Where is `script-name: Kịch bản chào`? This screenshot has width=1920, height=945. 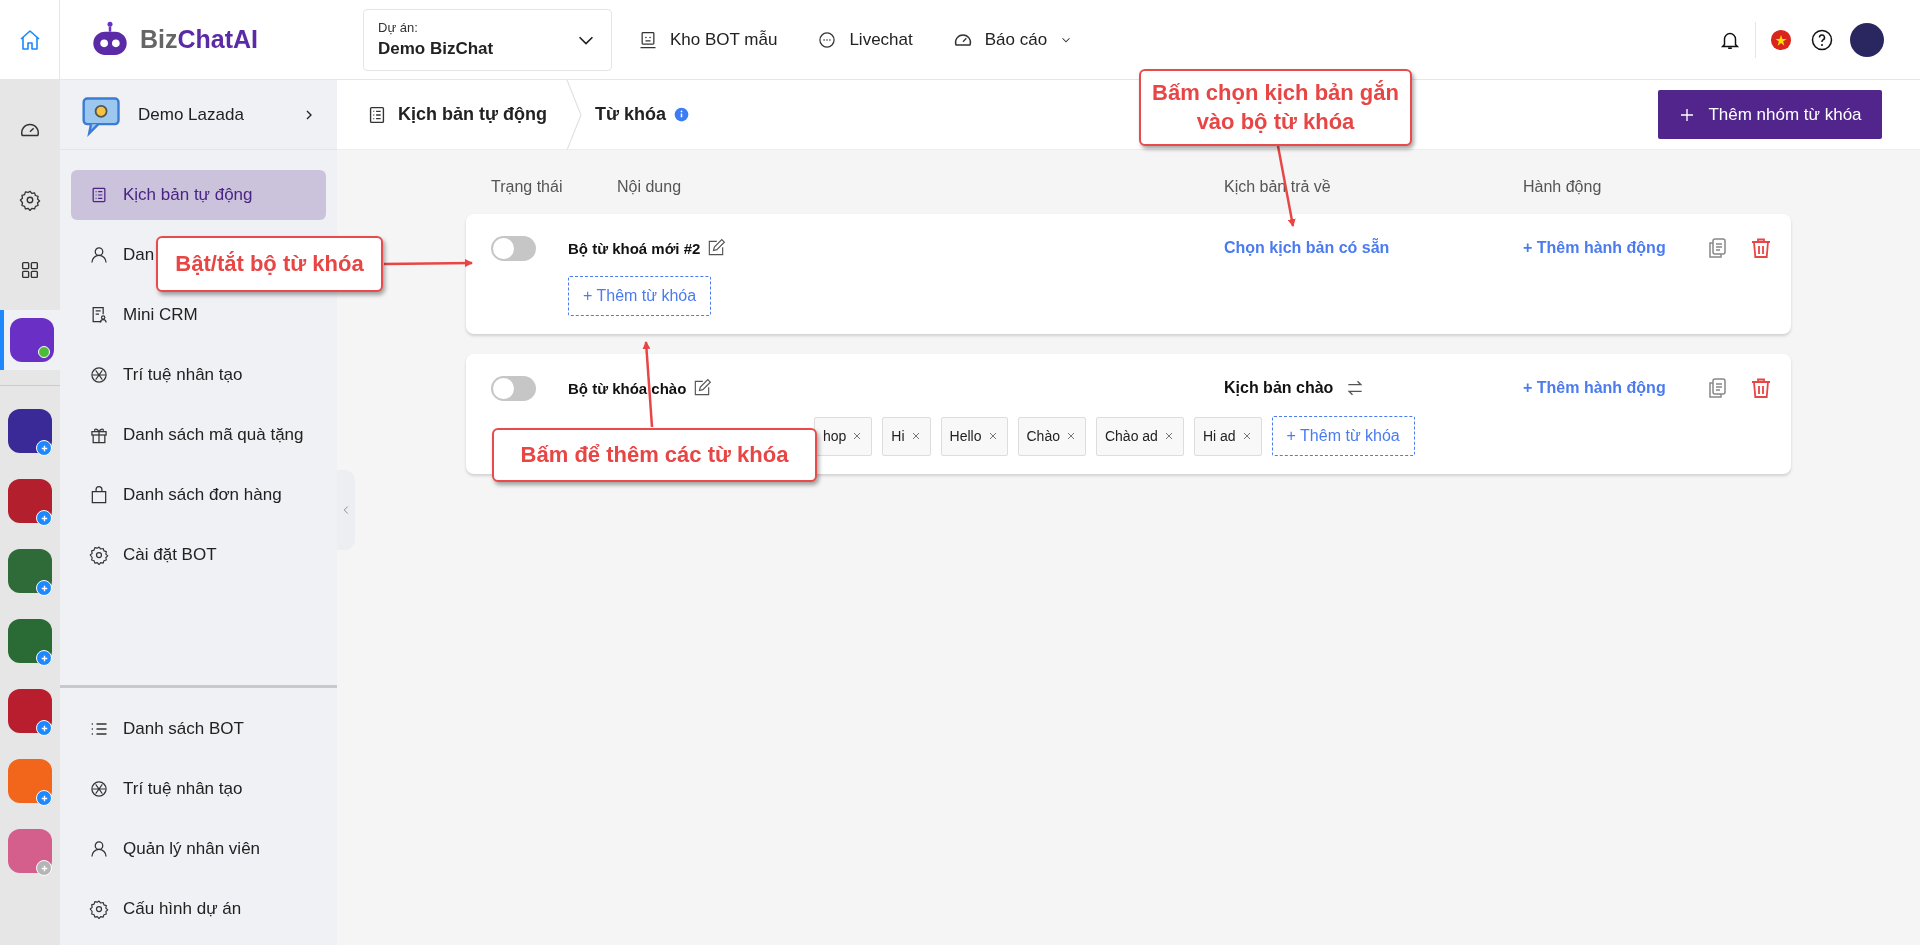 script-name: Kịch bản chào is located at coordinates (1279, 388).